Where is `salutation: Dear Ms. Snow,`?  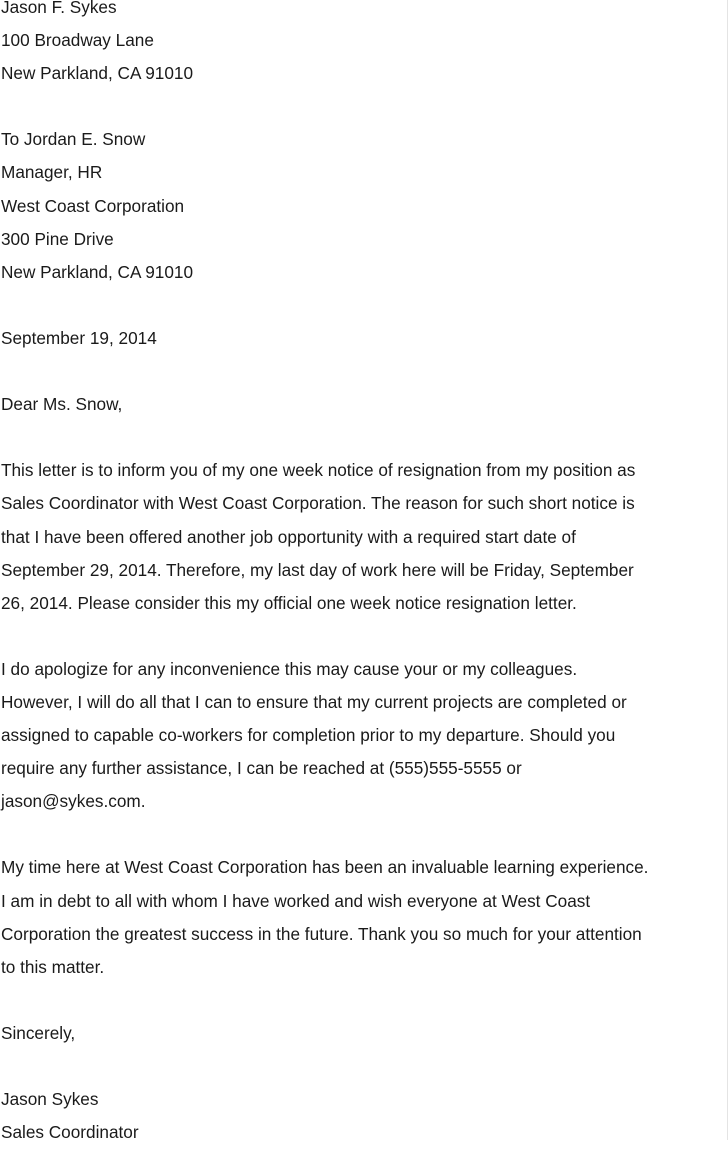
salutation: Dear Ms. Snow, is located at coordinates (62, 404).